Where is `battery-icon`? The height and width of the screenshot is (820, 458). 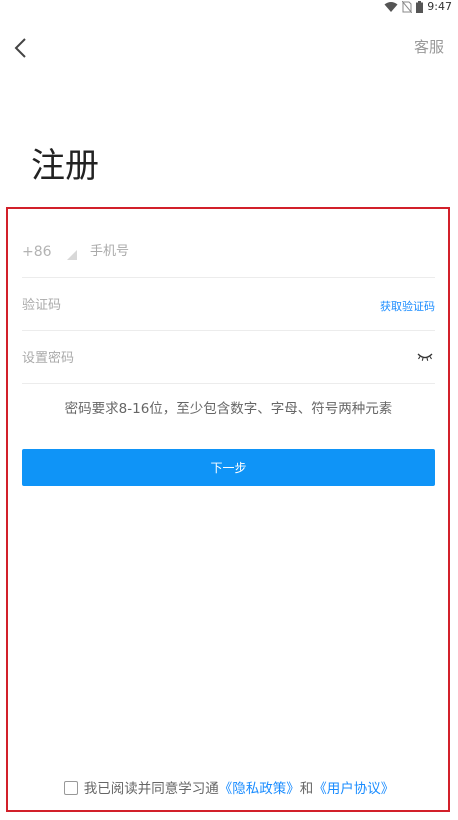 battery-icon is located at coordinates (420, 7).